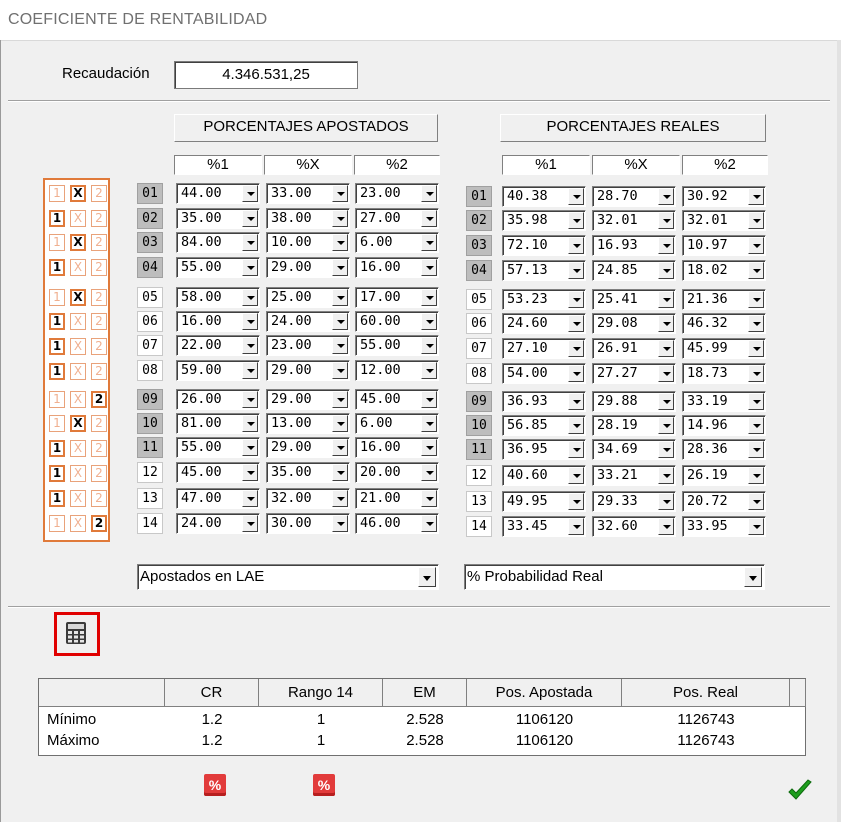 Image resolution: width=841 pixels, height=822 pixels. What do you see at coordinates (544, 299) in the screenshot?
I see `reales-pct-select: 53.23` at bounding box center [544, 299].